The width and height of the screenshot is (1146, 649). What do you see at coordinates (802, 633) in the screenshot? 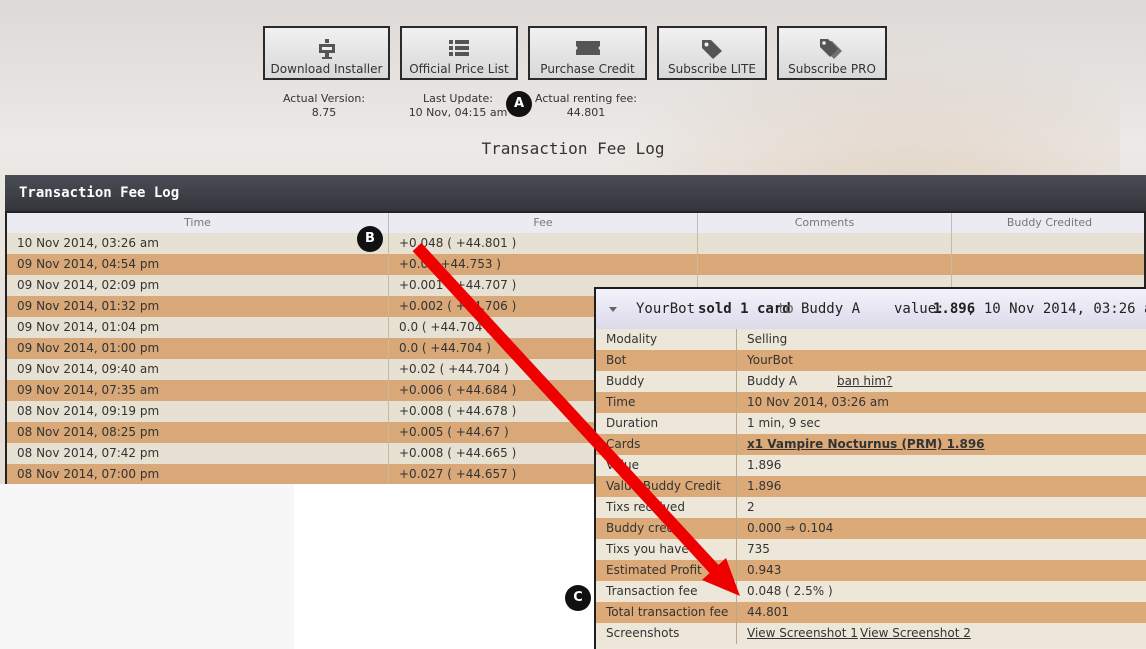
I see `screenshot-1-link: View Screenshot 1` at bounding box center [802, 633].